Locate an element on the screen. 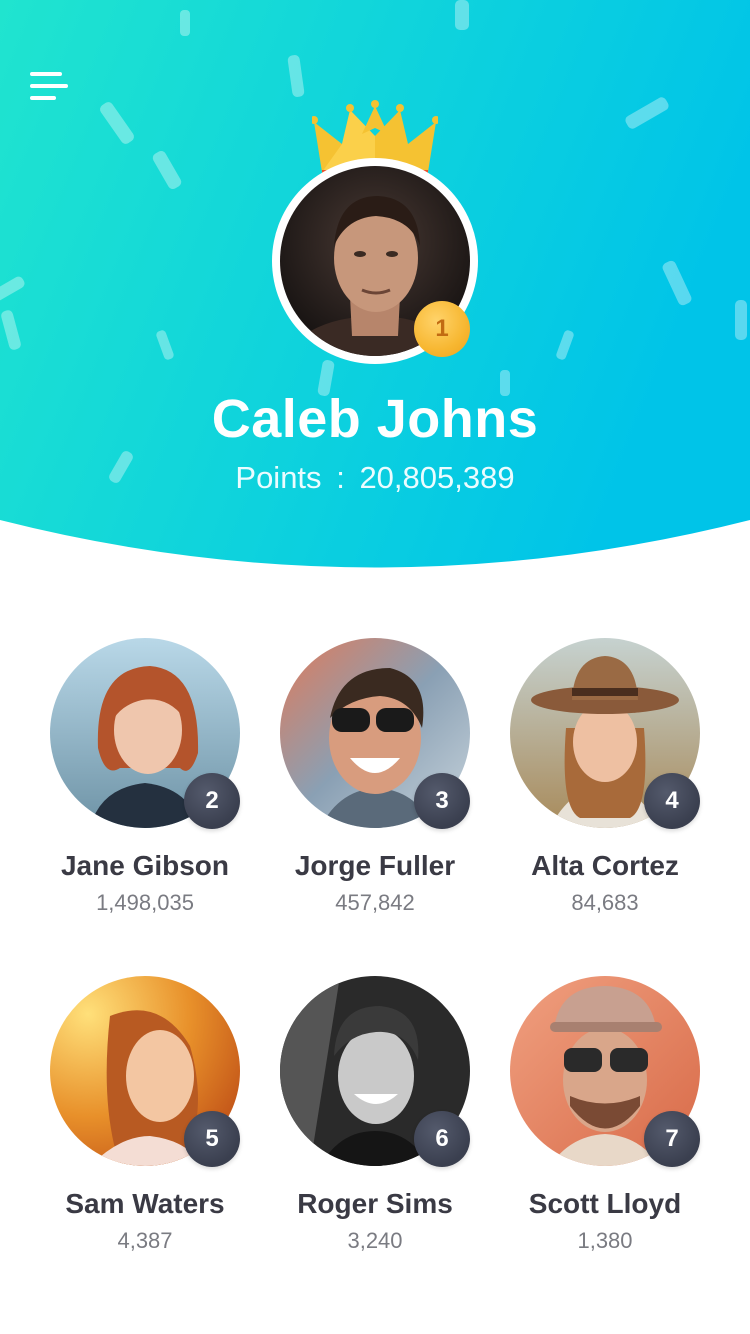  rank-badge: 4 is located at coordinates (672, 801).